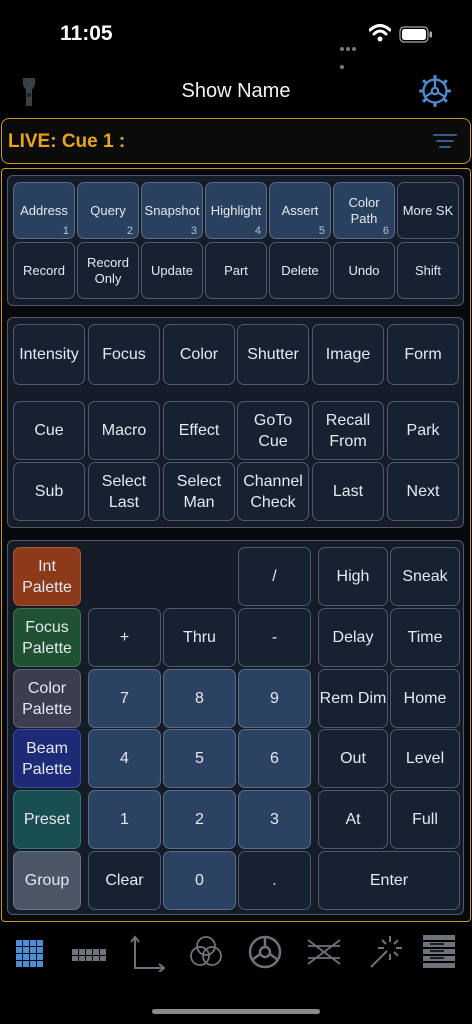 This screenshot has height=1024, width=472. What do you see at coordinates (425, 698) in the screenshot?
I see `home-button: Home` at bounding box center [425, 698].